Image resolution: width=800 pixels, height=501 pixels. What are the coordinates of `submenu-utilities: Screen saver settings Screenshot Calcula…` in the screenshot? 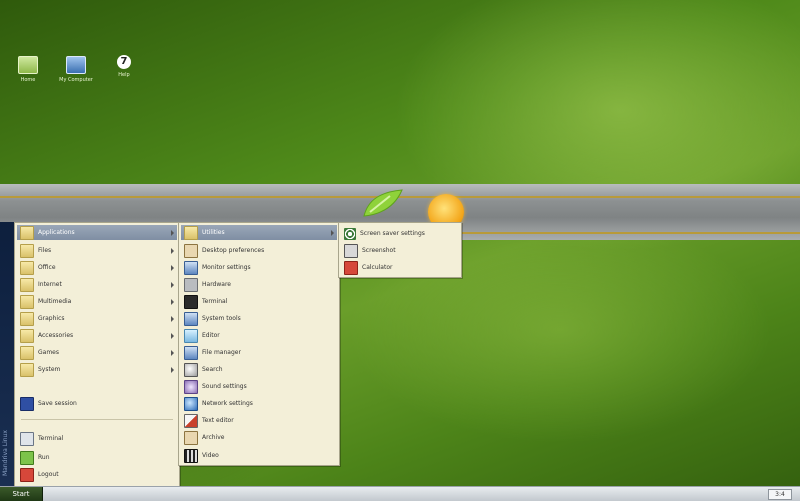 It's located at (400, 250).